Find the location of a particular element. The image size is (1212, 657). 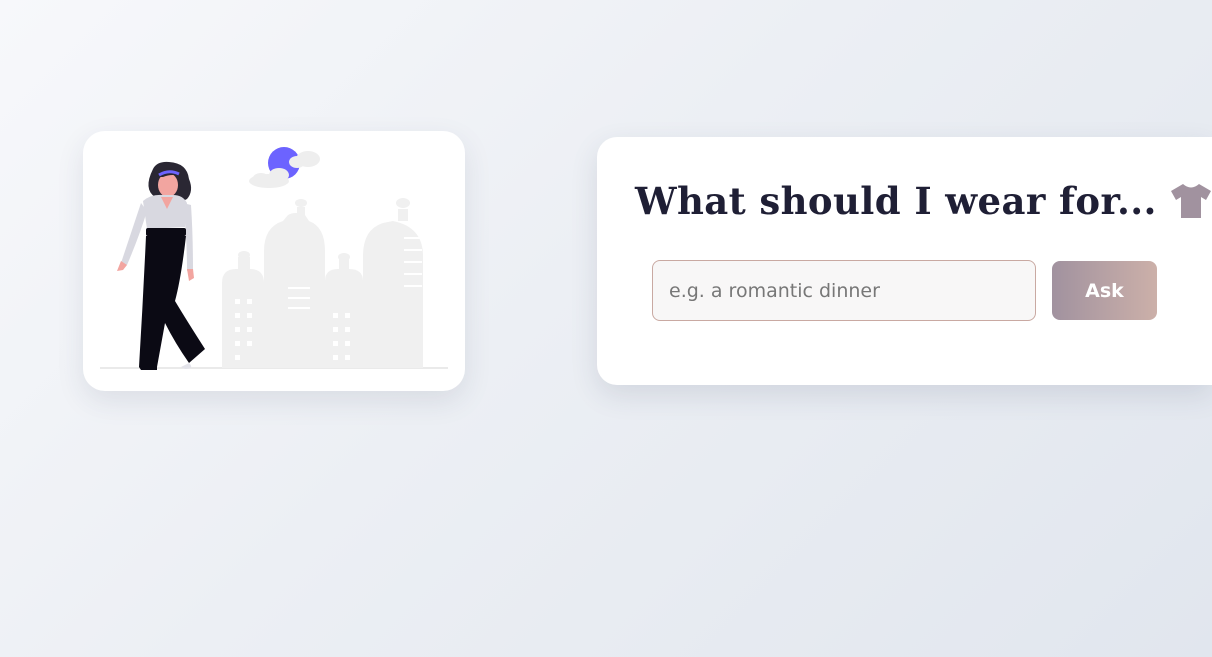

t-shirt-icon is located at coordinates (1190, 201).